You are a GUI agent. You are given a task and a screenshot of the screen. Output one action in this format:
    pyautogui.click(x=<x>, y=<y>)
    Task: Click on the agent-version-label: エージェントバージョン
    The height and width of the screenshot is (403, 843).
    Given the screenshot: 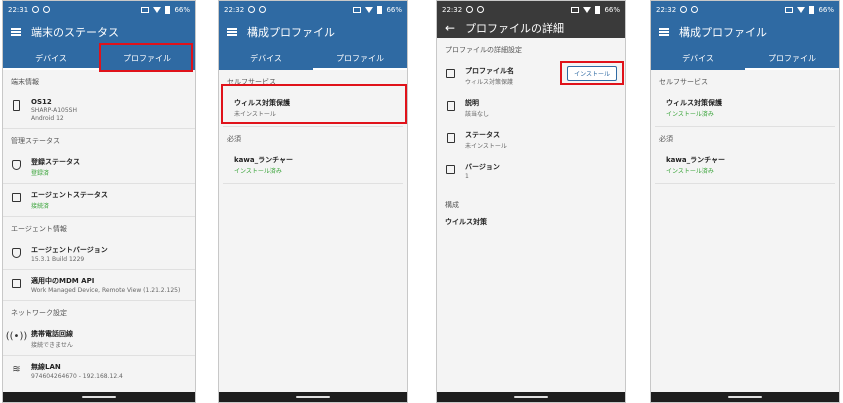 What is the action you would take?
    pyautogui.click(x=69, y=250)
    